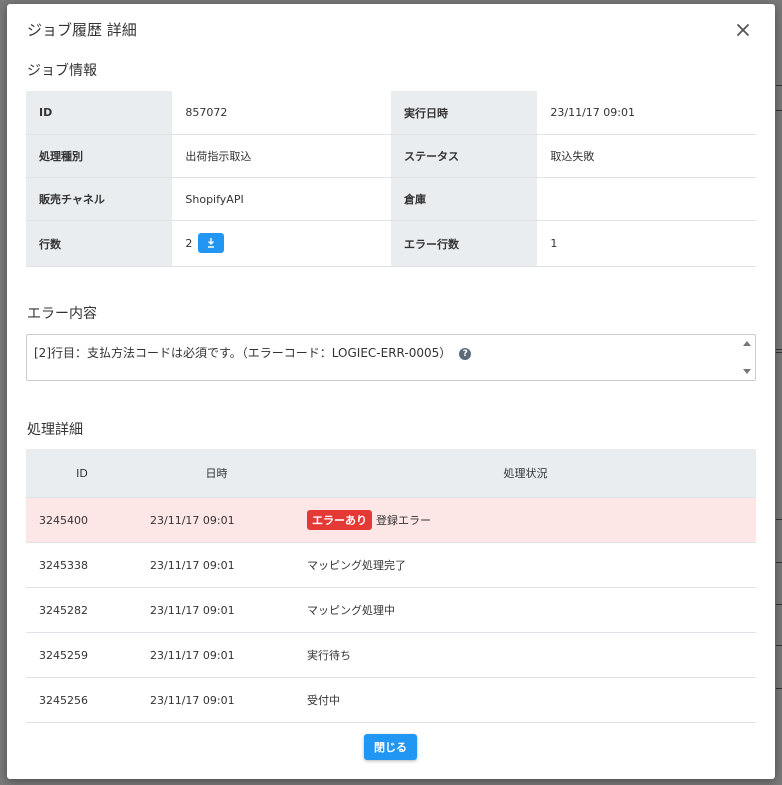  I want to click on process-detail-title: 処理詳細, so click(55, 430).